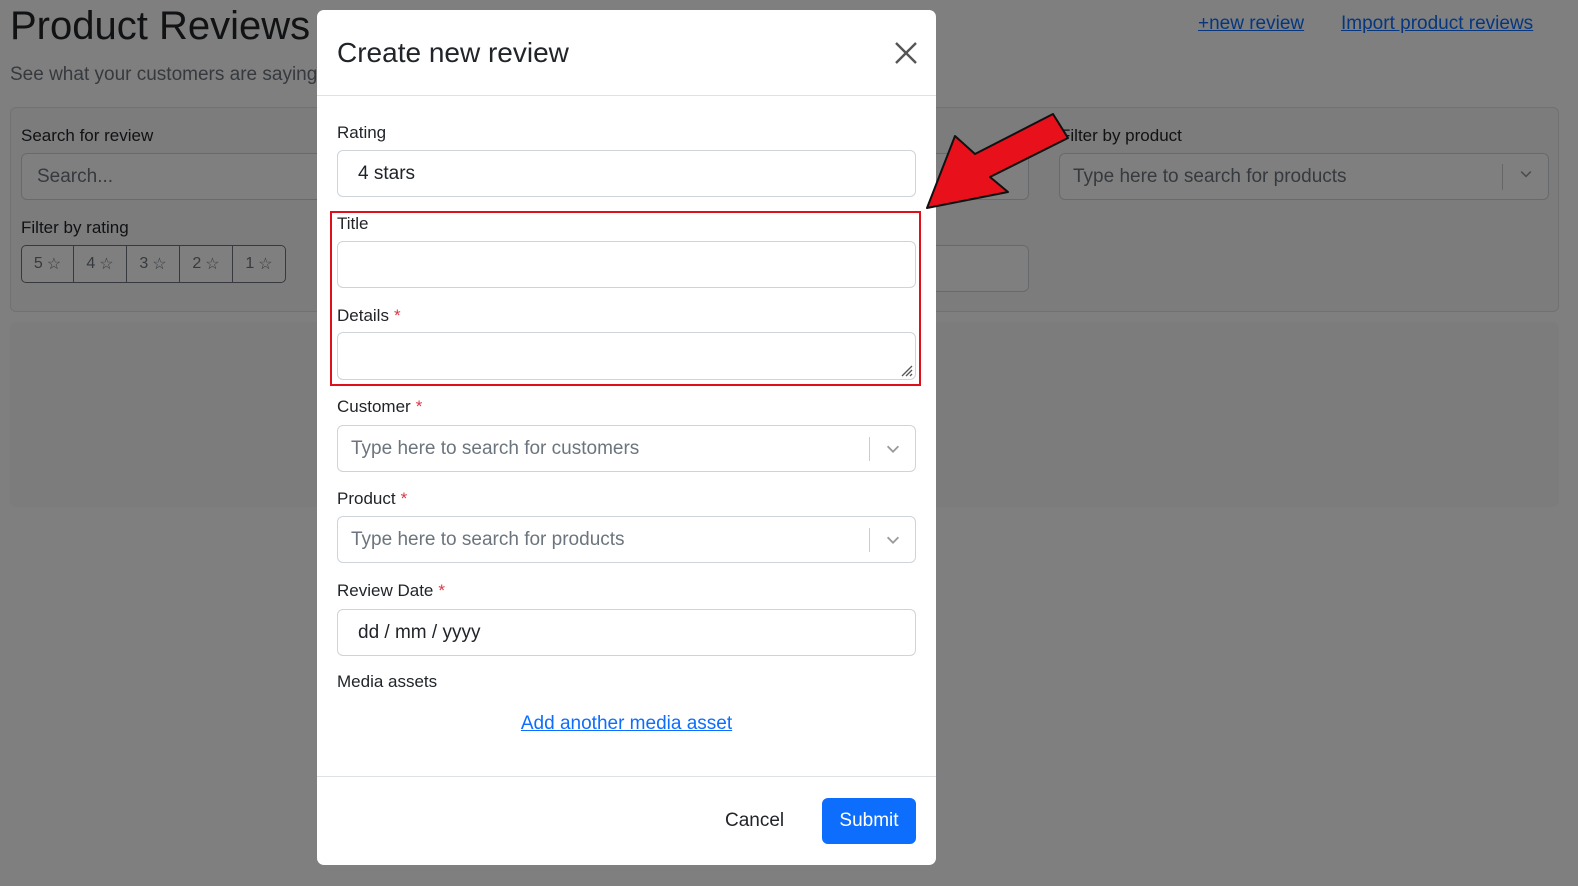 This screenshot has width=1578, height=886. What do you see at coordinates (869, 821) in the screenshot?
I see `submit-button: Submit` at bounding box center [869, 821].